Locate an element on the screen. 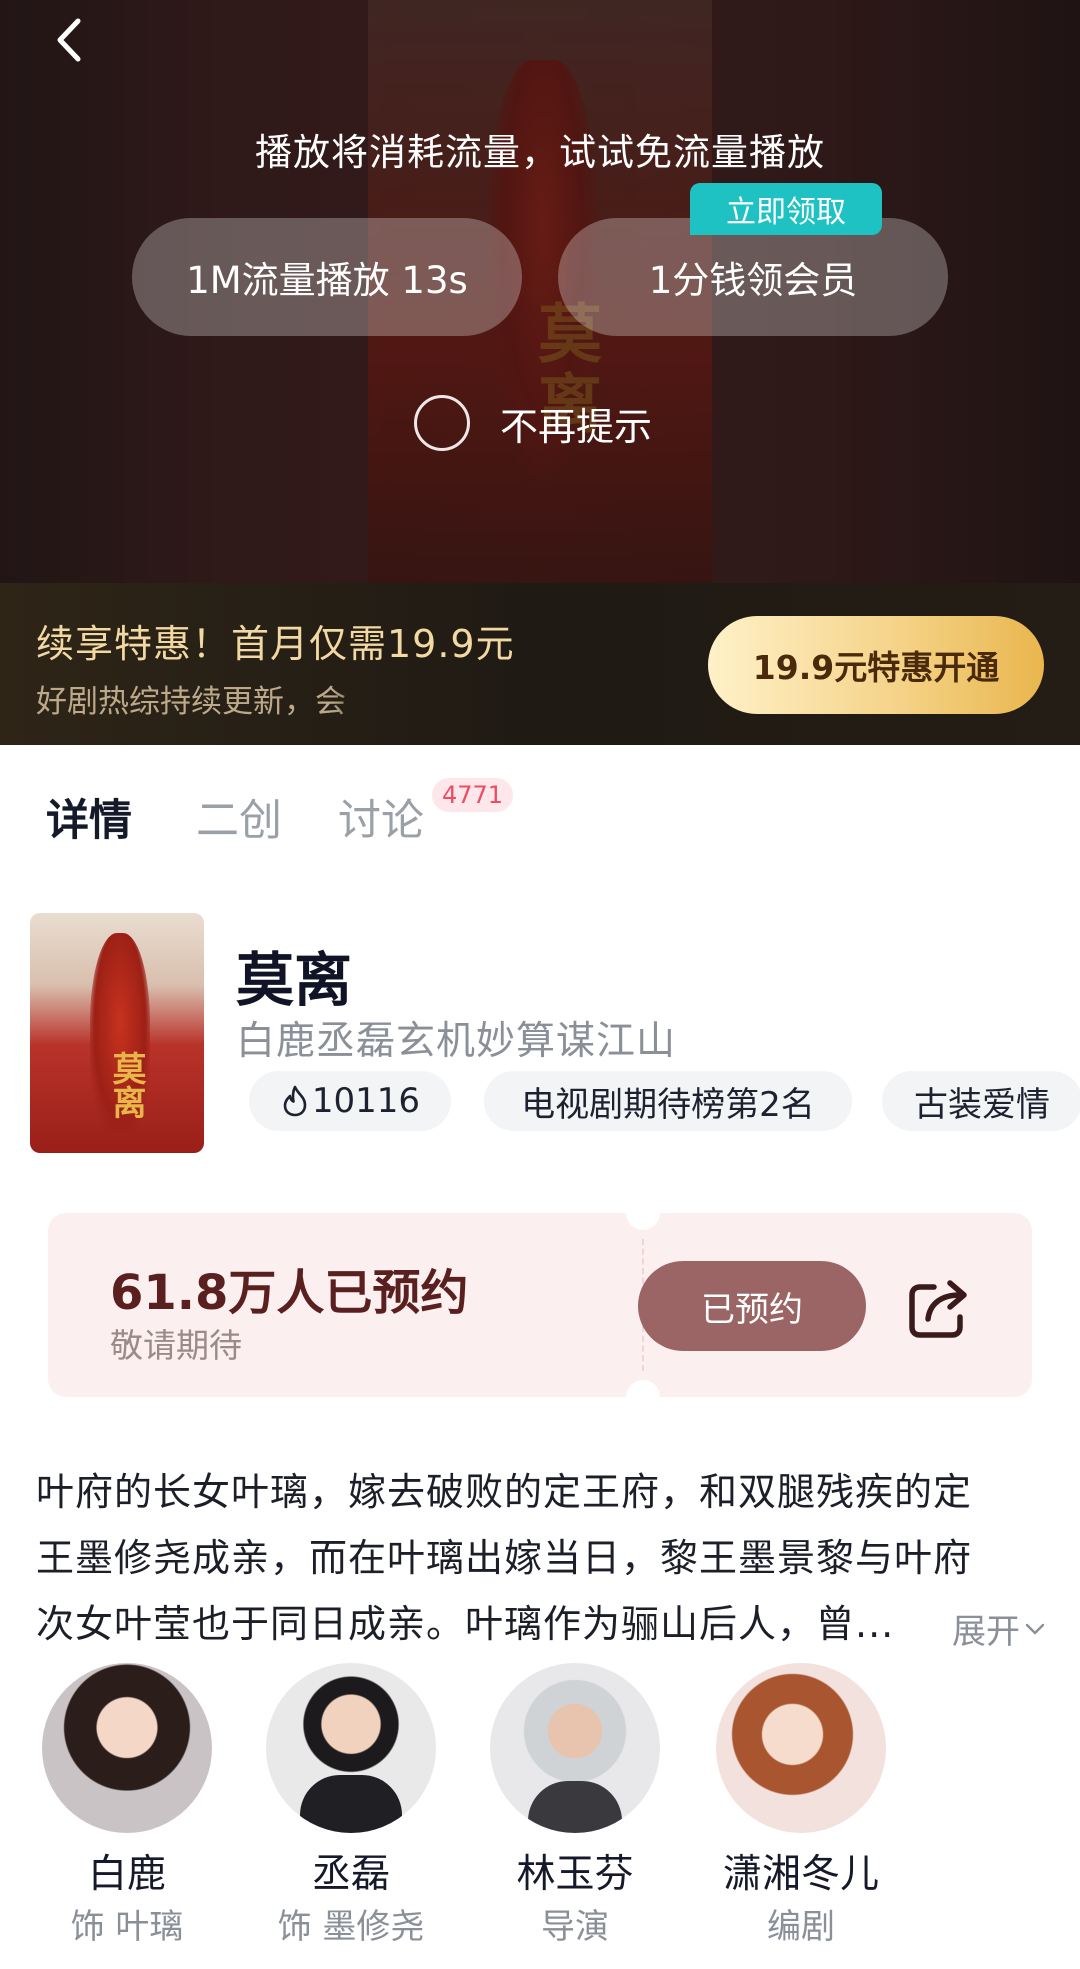 This screenshot has width=1080, height=1969. expand-button: 展开 is located at coordinates (999, 1628).